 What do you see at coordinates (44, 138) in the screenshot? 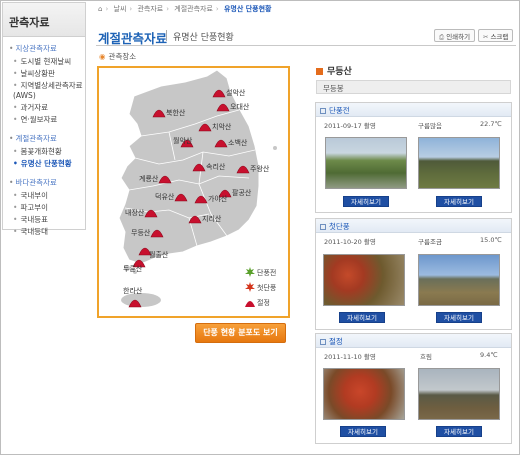
I see `sidebar-group-seasonal: 계절관측자료` at bounding box center [44, 138].